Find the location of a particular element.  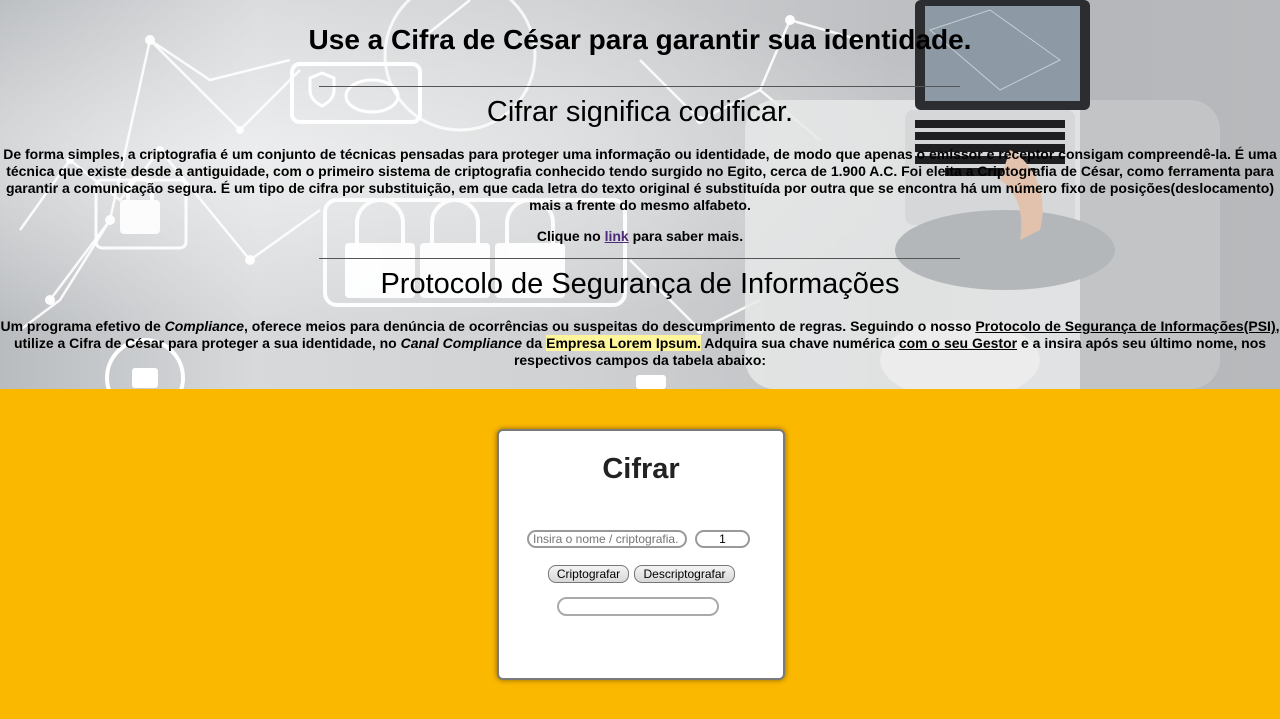

name-input is located at coordinates (607, 539).